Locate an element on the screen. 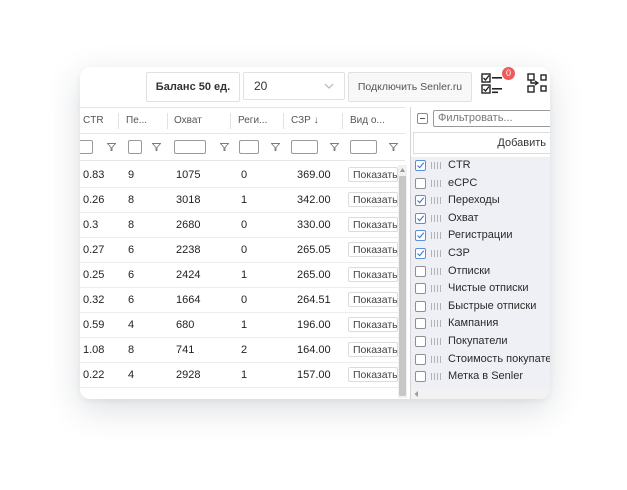  scroll-left-arrow-icon is located at coordinates (416, 394).